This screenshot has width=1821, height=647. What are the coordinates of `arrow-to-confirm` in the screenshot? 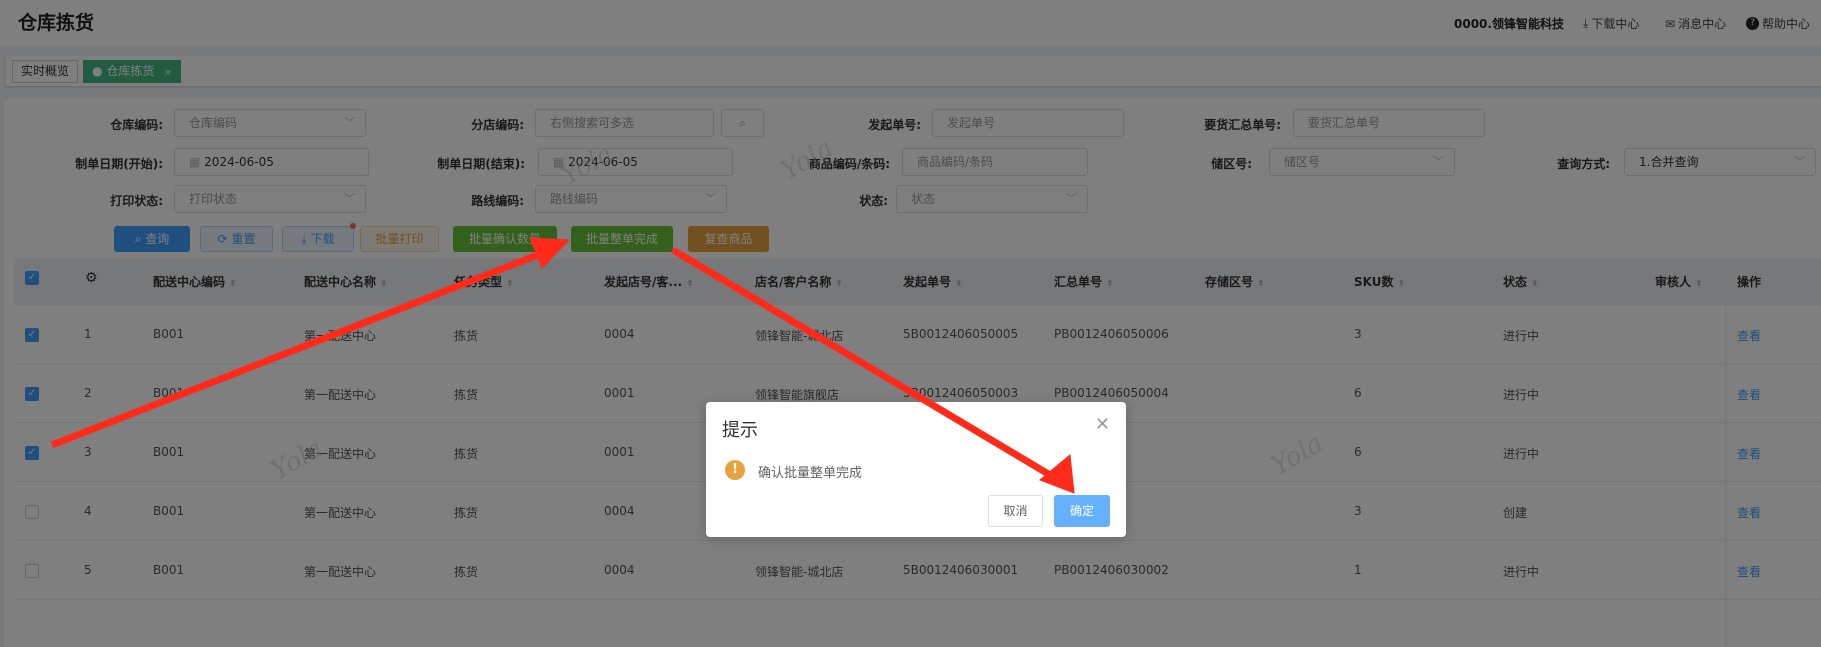 It's located at (873, 370).